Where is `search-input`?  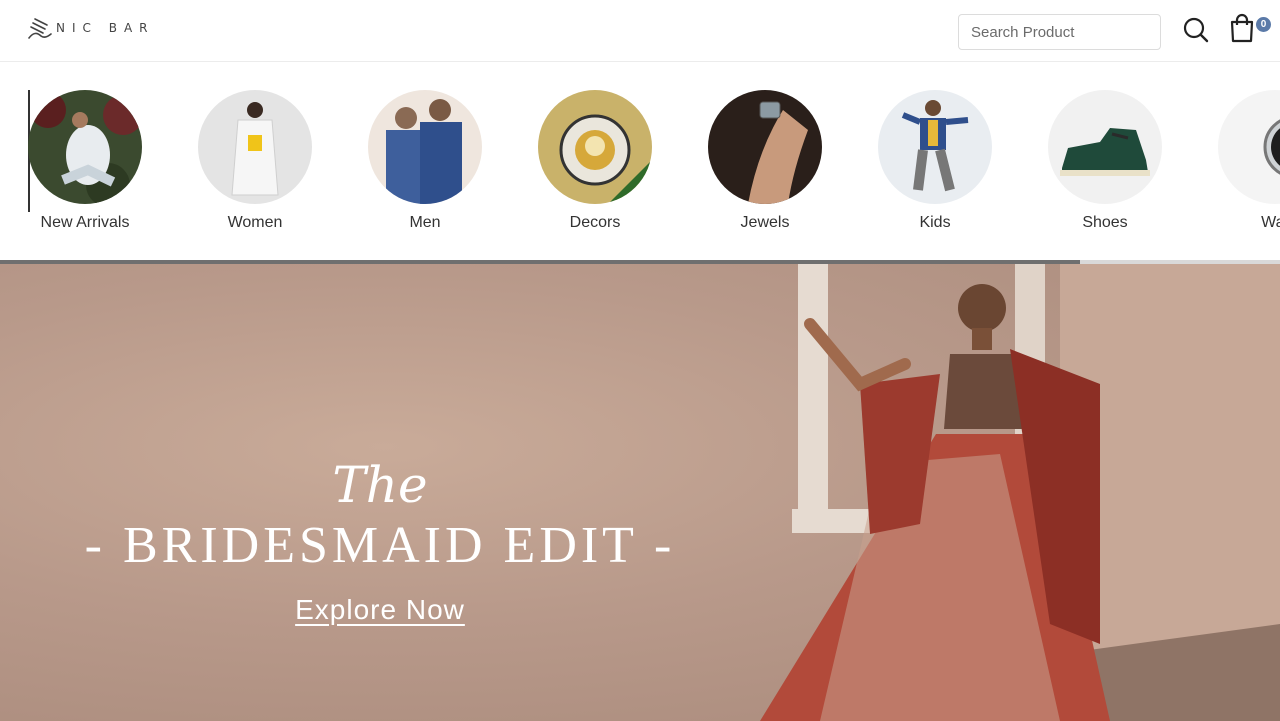 search-input is located at coordinates (1059, 32).